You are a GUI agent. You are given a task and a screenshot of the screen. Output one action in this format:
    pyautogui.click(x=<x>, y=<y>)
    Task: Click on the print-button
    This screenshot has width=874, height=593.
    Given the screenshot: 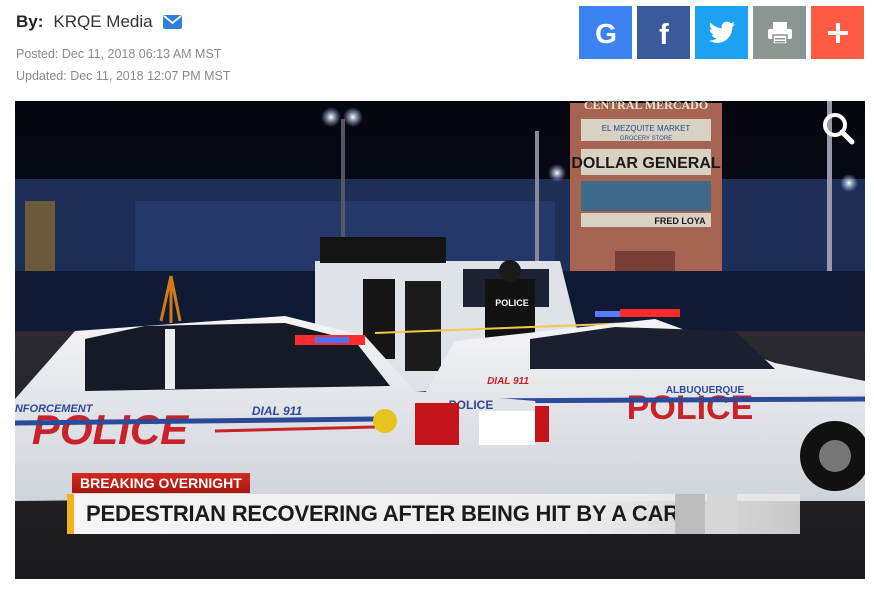 What is the action you would take?
    pyautogui.click(x=779, y=32)
    